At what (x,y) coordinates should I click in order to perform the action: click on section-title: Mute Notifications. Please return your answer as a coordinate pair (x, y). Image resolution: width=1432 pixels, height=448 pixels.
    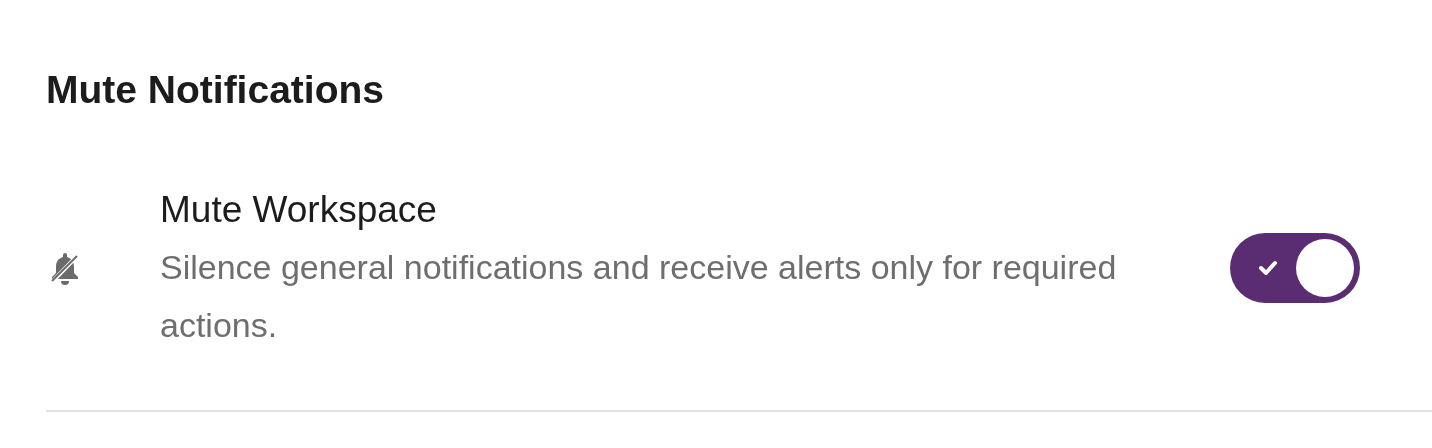
    Looking at the image, I should click on (215, 90).